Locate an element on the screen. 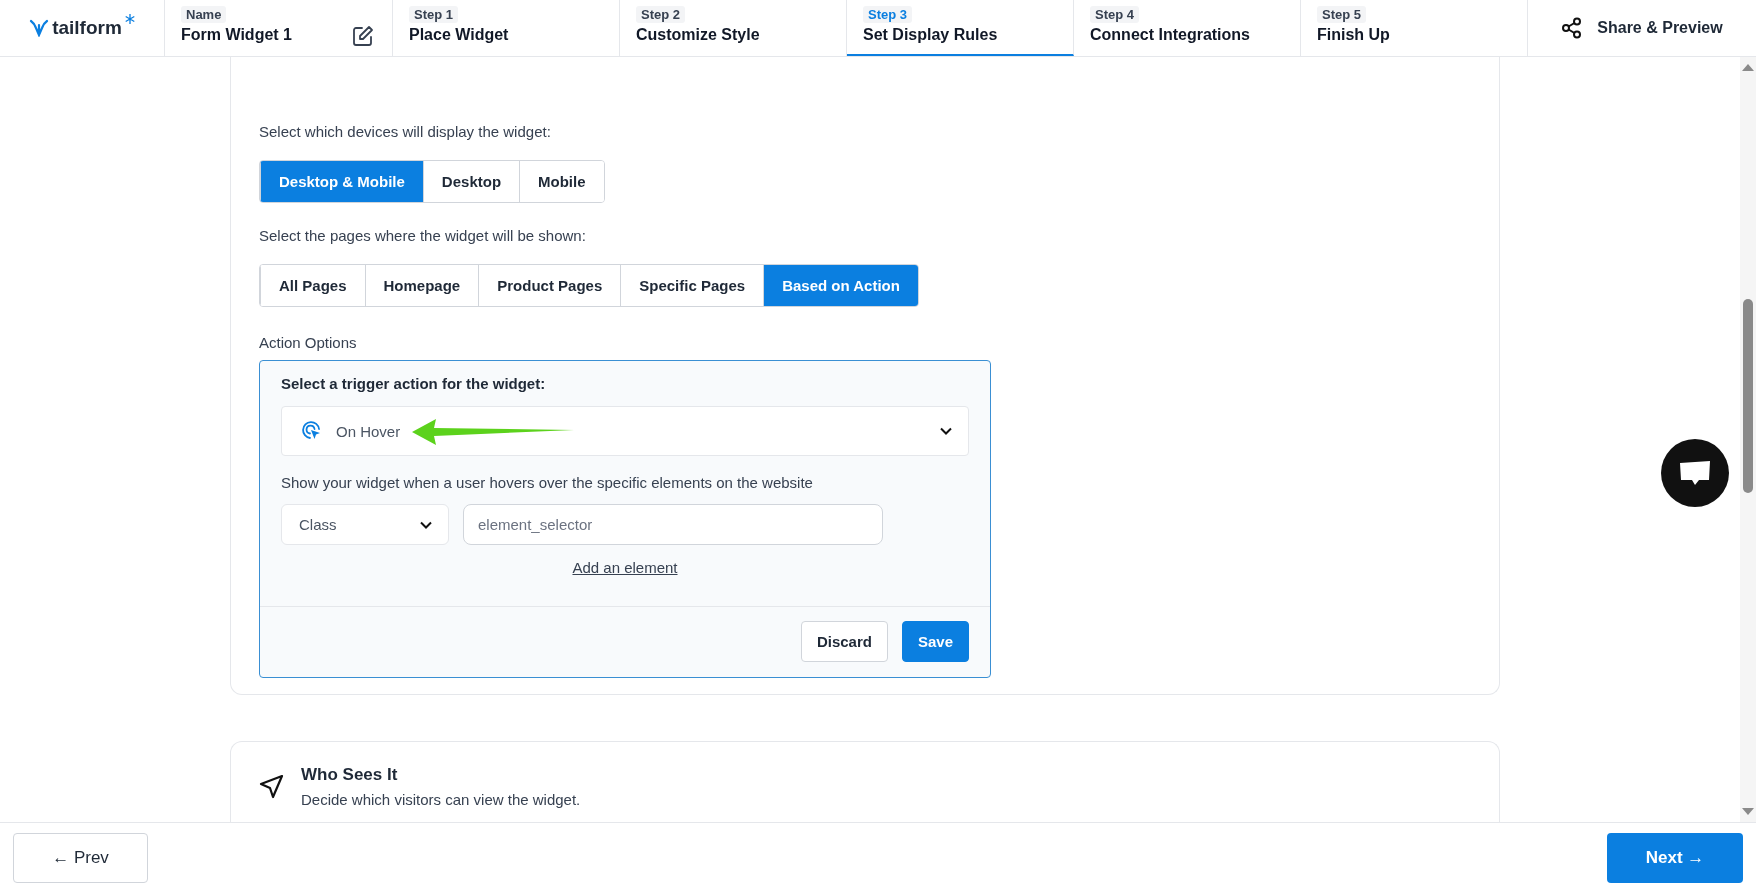 Image resolution: width=1756 pixels, height=893 pixels. next-button: Next → is located at coordinates (1675, 858).